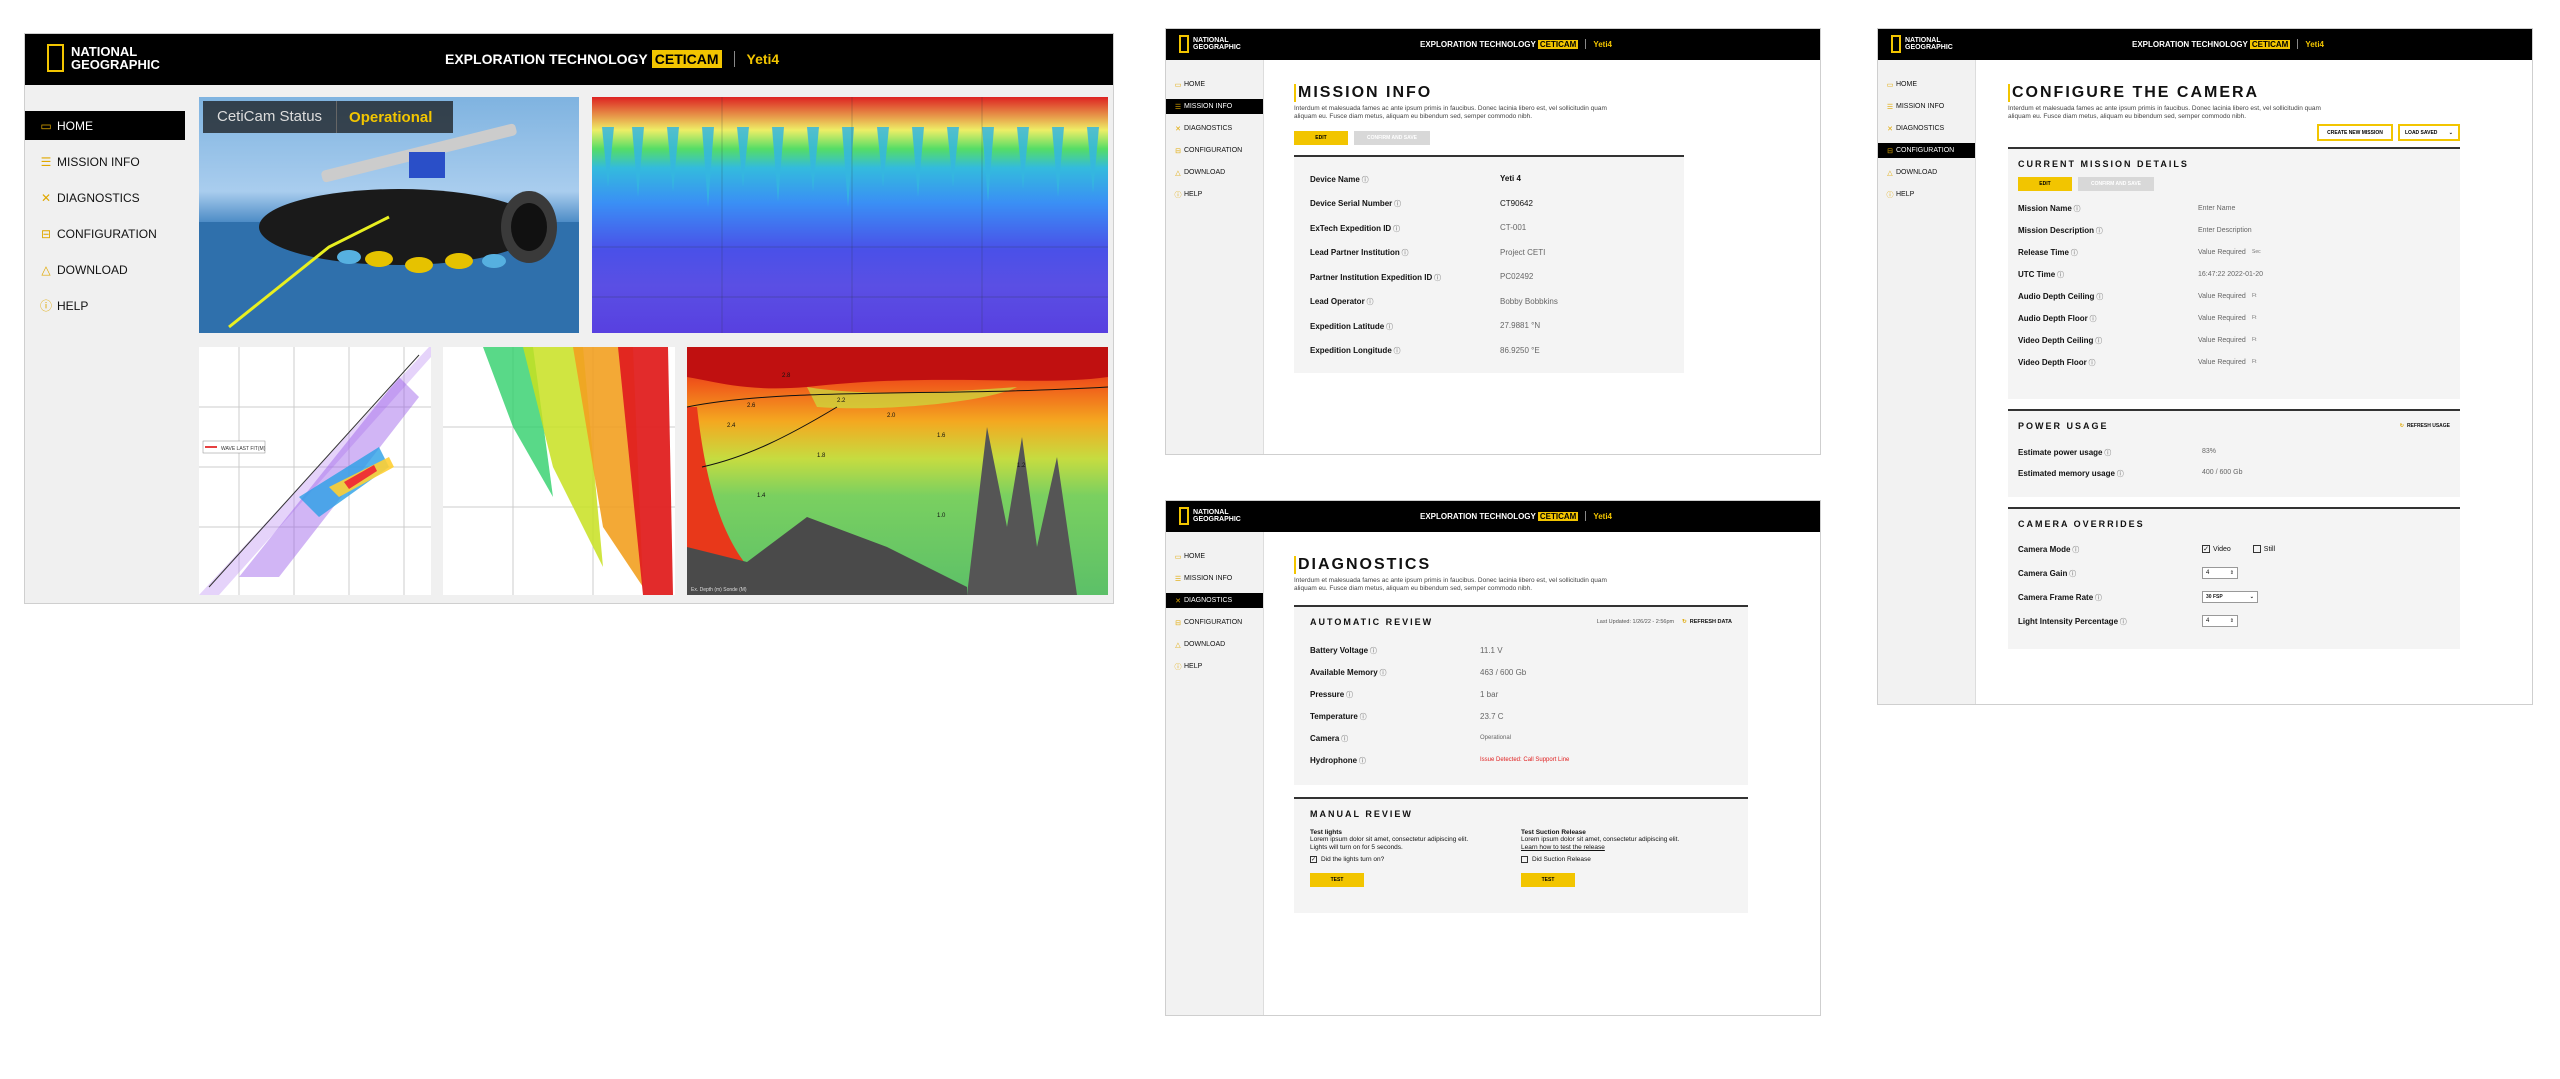 The image size is (2560, 1079). What do you see at coordinates (1896, 44) in the screenshot?
I see `logo-frame-icon` at bounding box center [1896, 44].